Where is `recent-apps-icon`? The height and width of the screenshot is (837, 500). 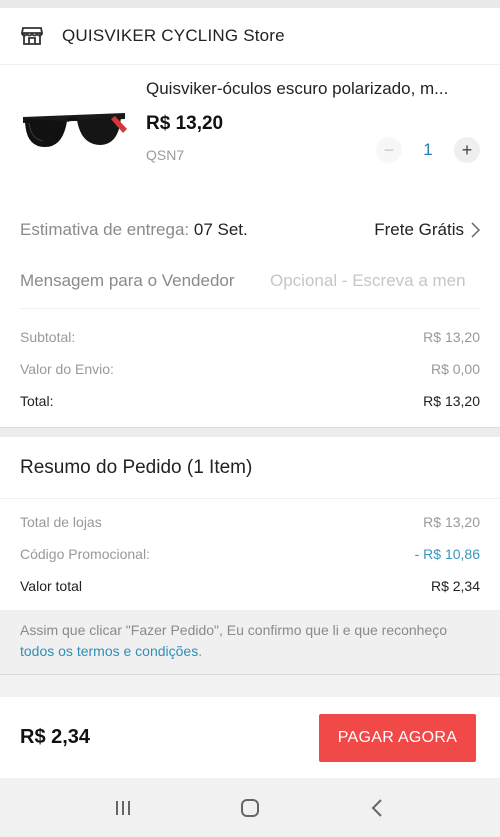 recent-apps-icon is located at coordinates (123, 808).